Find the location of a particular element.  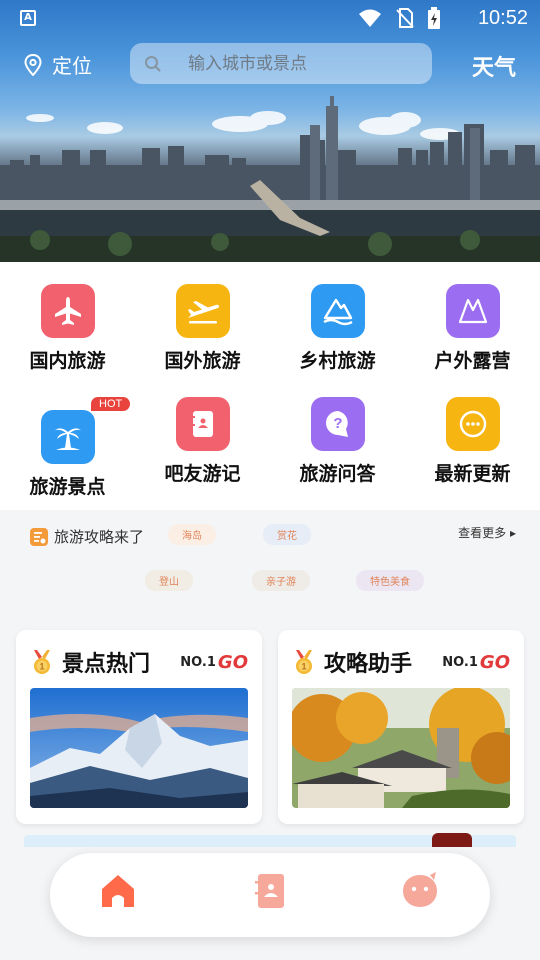

category-label: 旅游问答 is located at coordinates (337, 474).